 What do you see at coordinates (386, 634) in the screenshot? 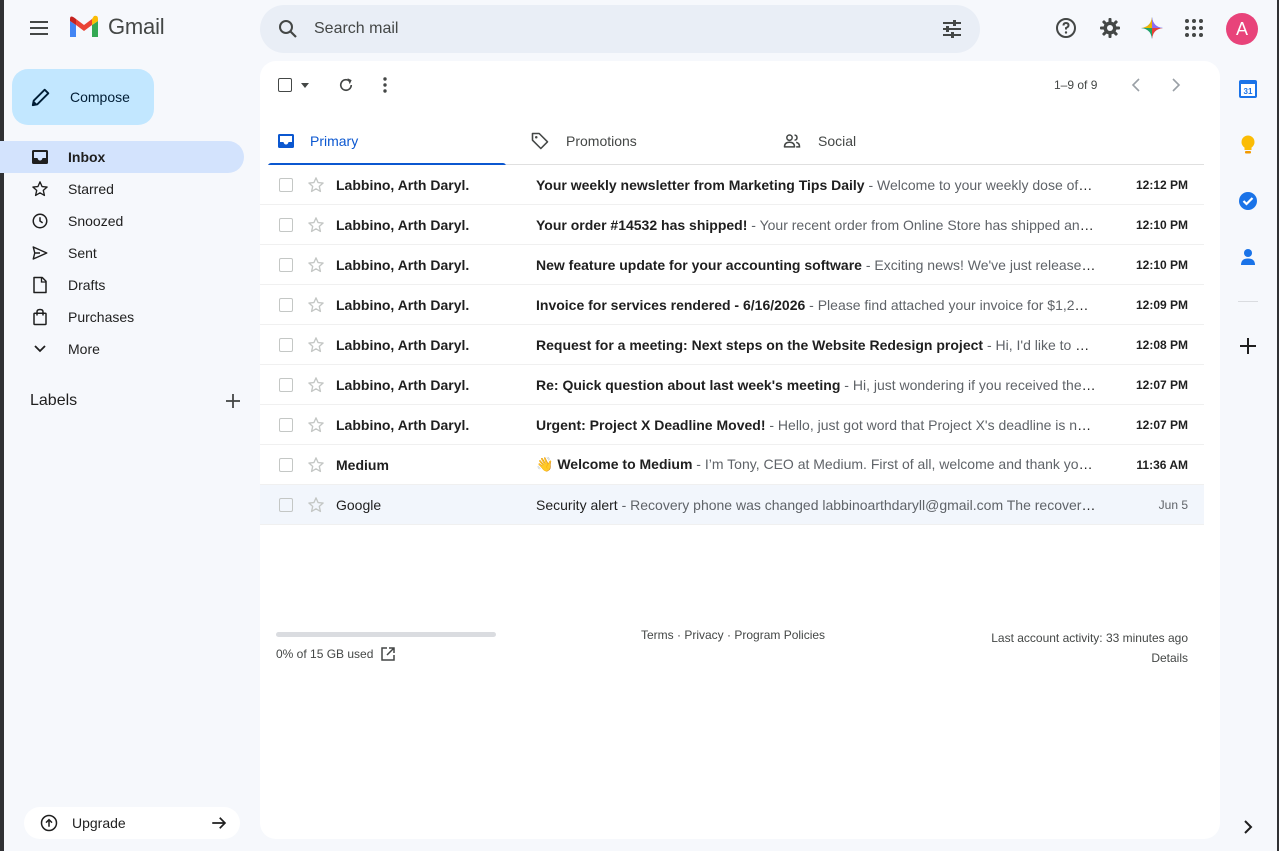
I see `storage-bar` at bounding box center [386, 634].